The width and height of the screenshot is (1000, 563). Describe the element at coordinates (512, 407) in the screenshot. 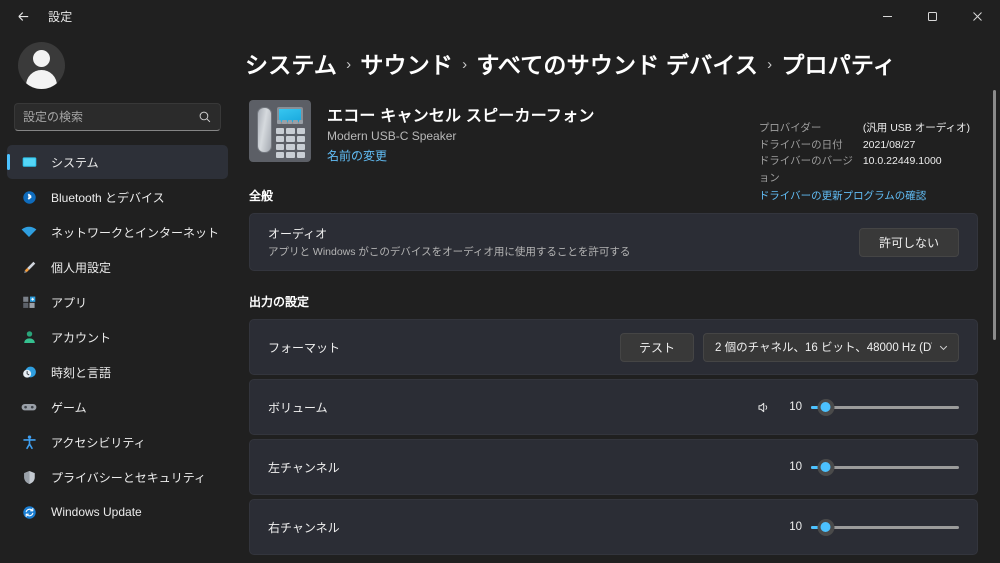

I see `volume-text: ボリューム` at that location.